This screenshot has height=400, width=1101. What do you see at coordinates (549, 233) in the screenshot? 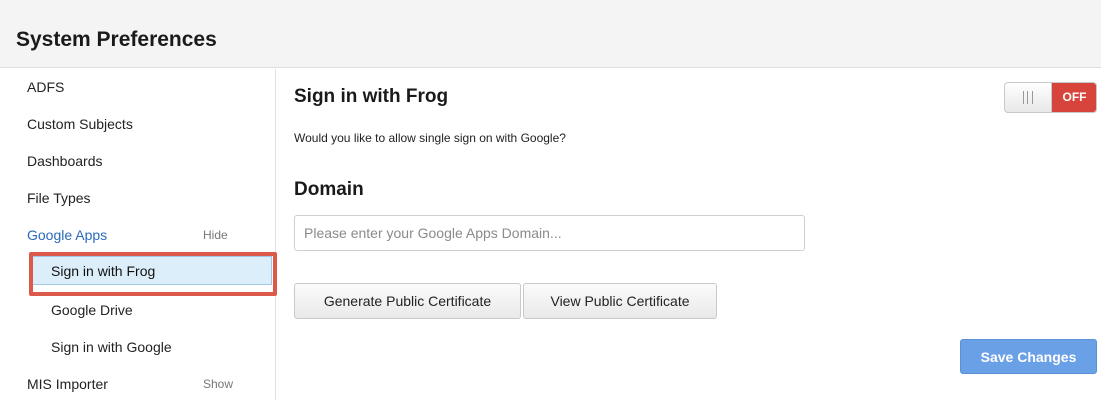
I see `domain-input` at bounding box center [549, 233].